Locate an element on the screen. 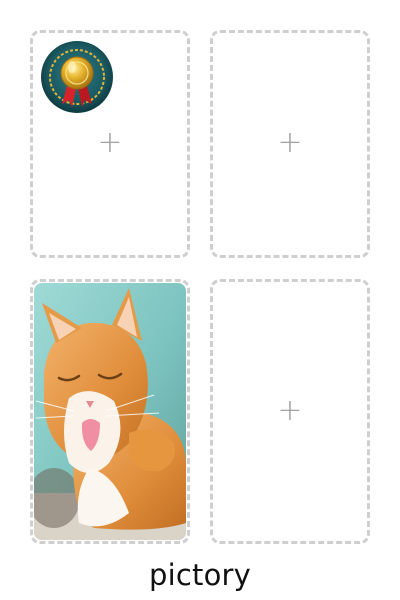 The width and height of the screenshot is (400, 600). caption-label: pictory is located at coordinates (199, 575).